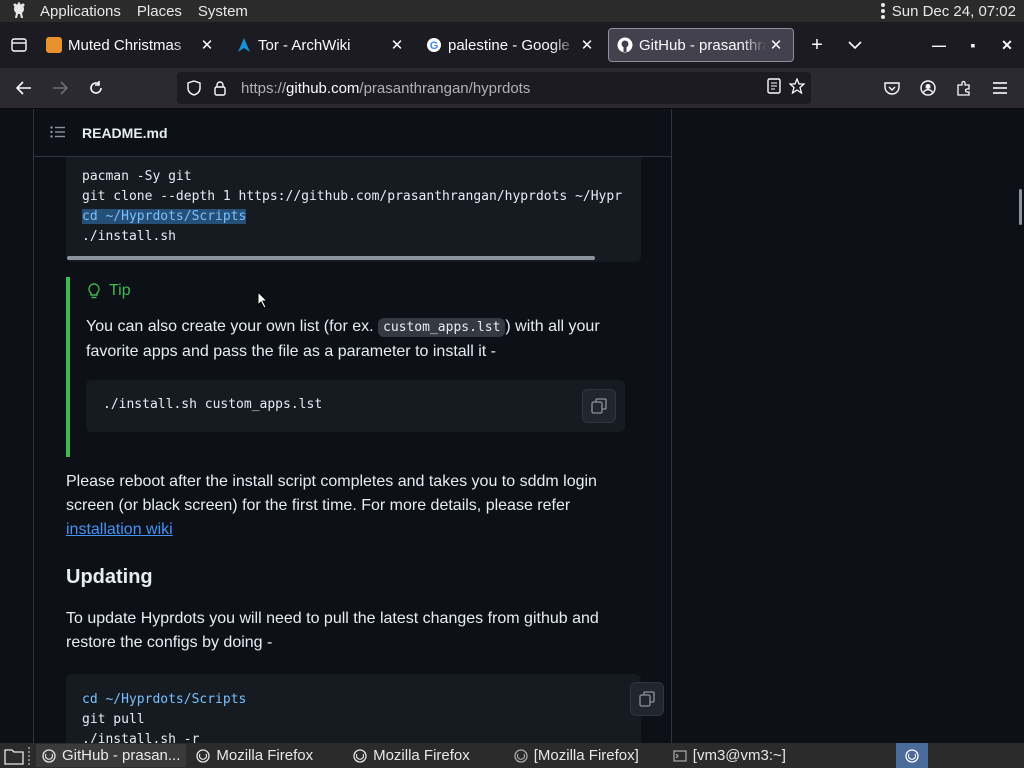 This screenshot has width=1024, height=768. Describe the element at coordinates (141, 737) in the screenshot. I see `code-line: ./install.sh -r` at that location.